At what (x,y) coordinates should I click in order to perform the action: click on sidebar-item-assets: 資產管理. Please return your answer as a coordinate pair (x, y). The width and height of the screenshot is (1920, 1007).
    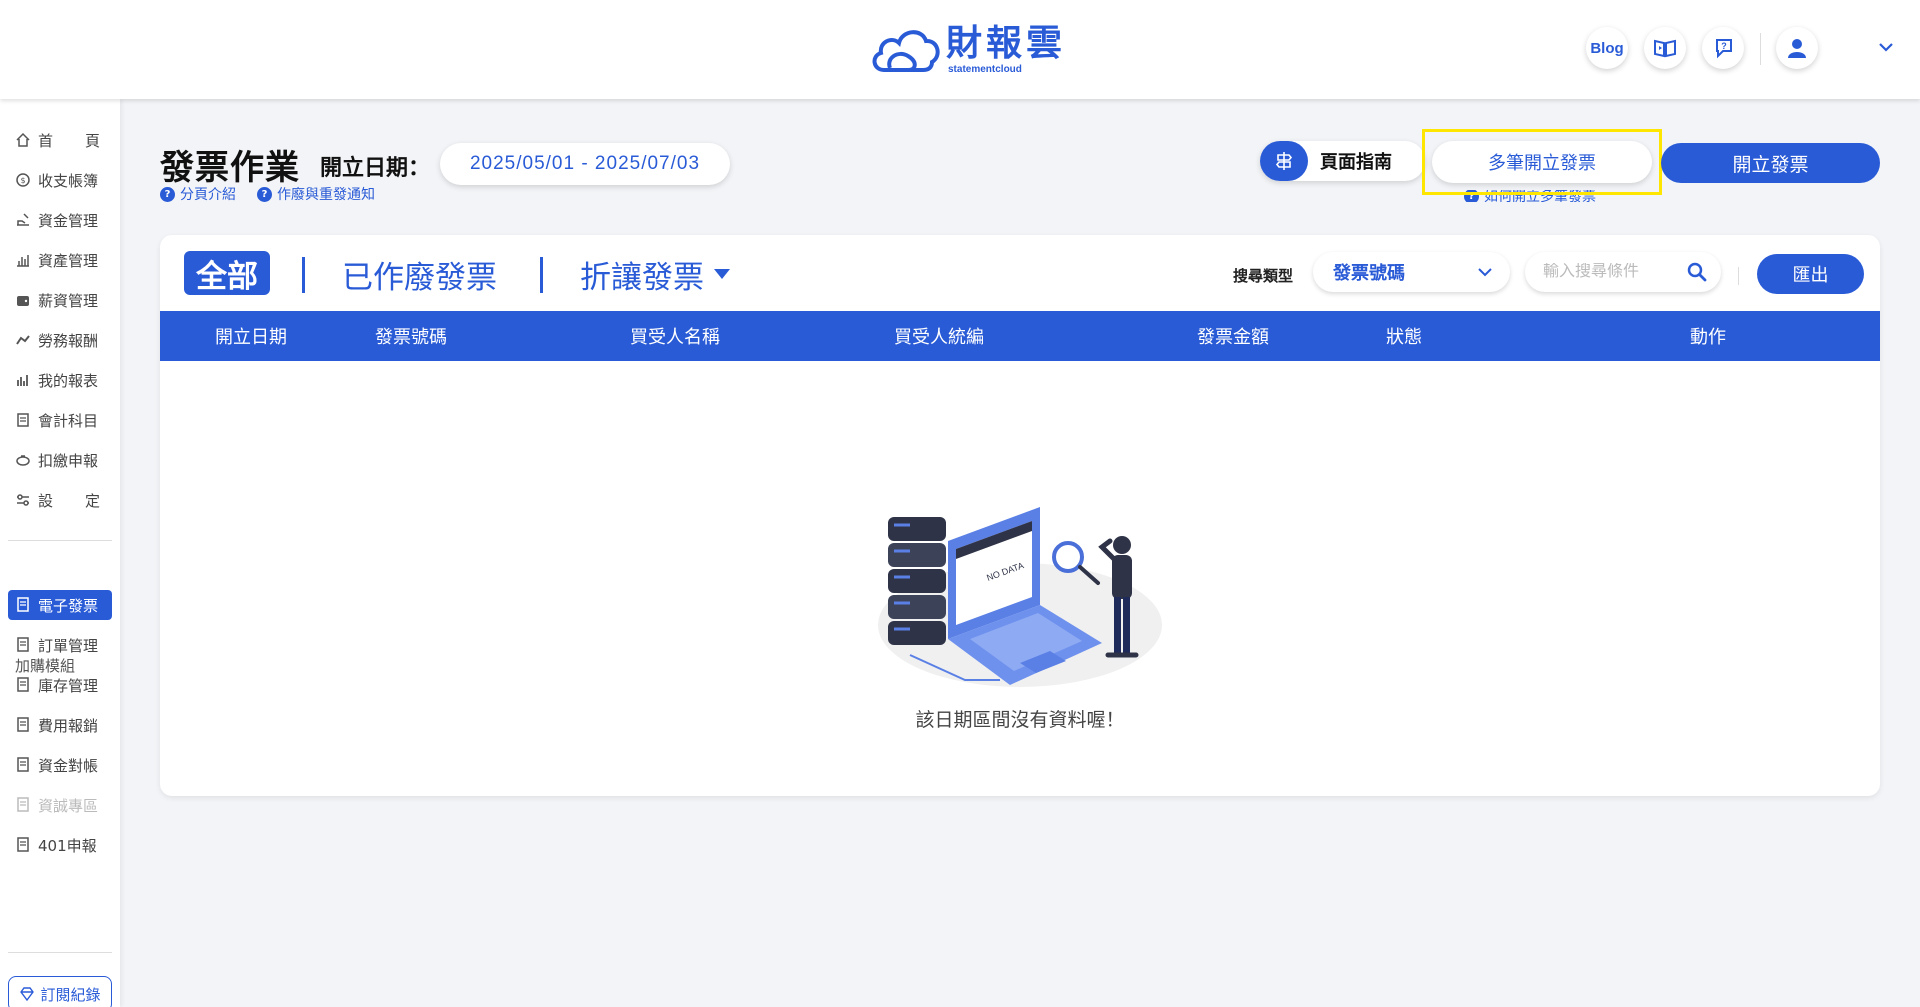
    Looking at the image, I should click on (60, 260).